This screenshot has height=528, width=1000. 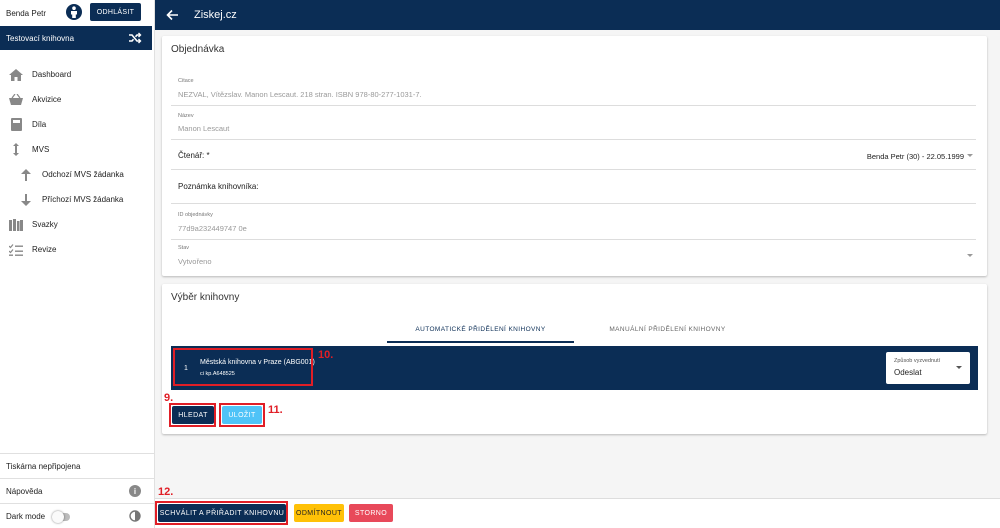 I want to click on contrast-icon, so click(x=135, y=516).